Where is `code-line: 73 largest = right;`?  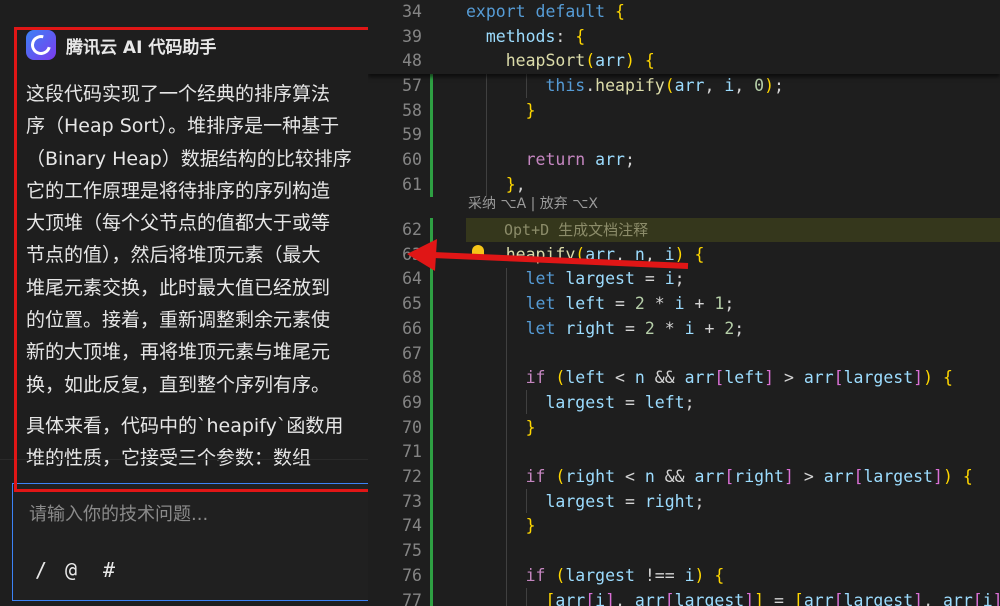
code-line: 73 largest = right; is located at coordinates (684, 502).